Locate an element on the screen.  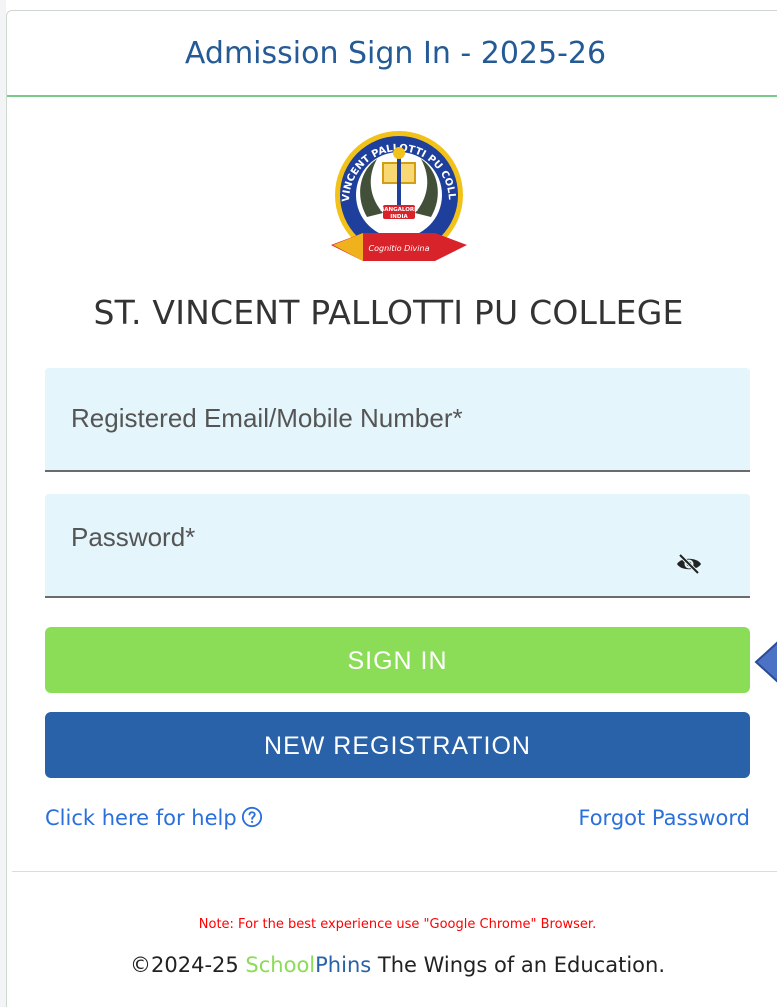
copyright-prefix: ©2024-25 is located at coordinates (188, 965).